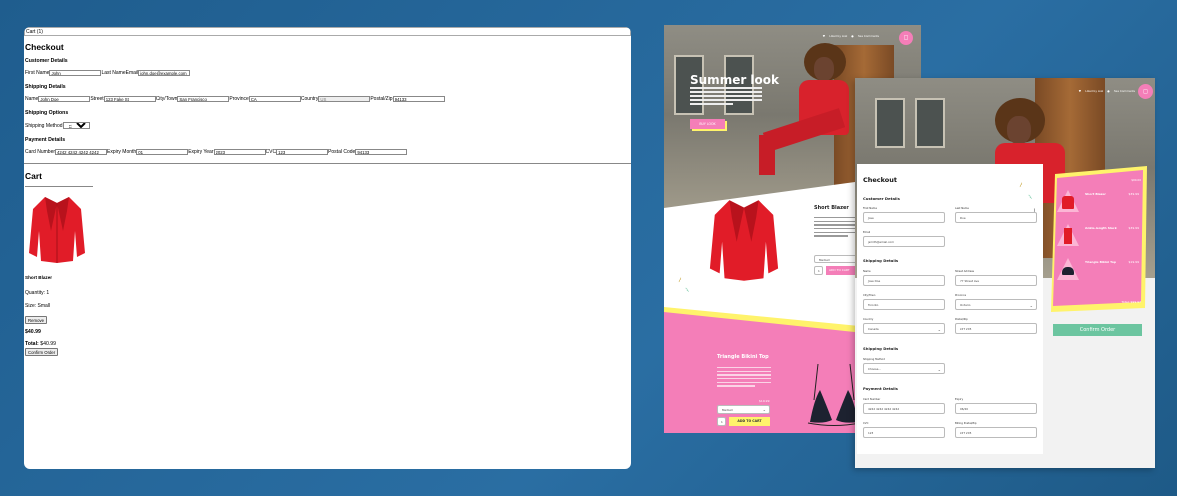  I want to click on hero-title: Summer look, so click(735, 80).